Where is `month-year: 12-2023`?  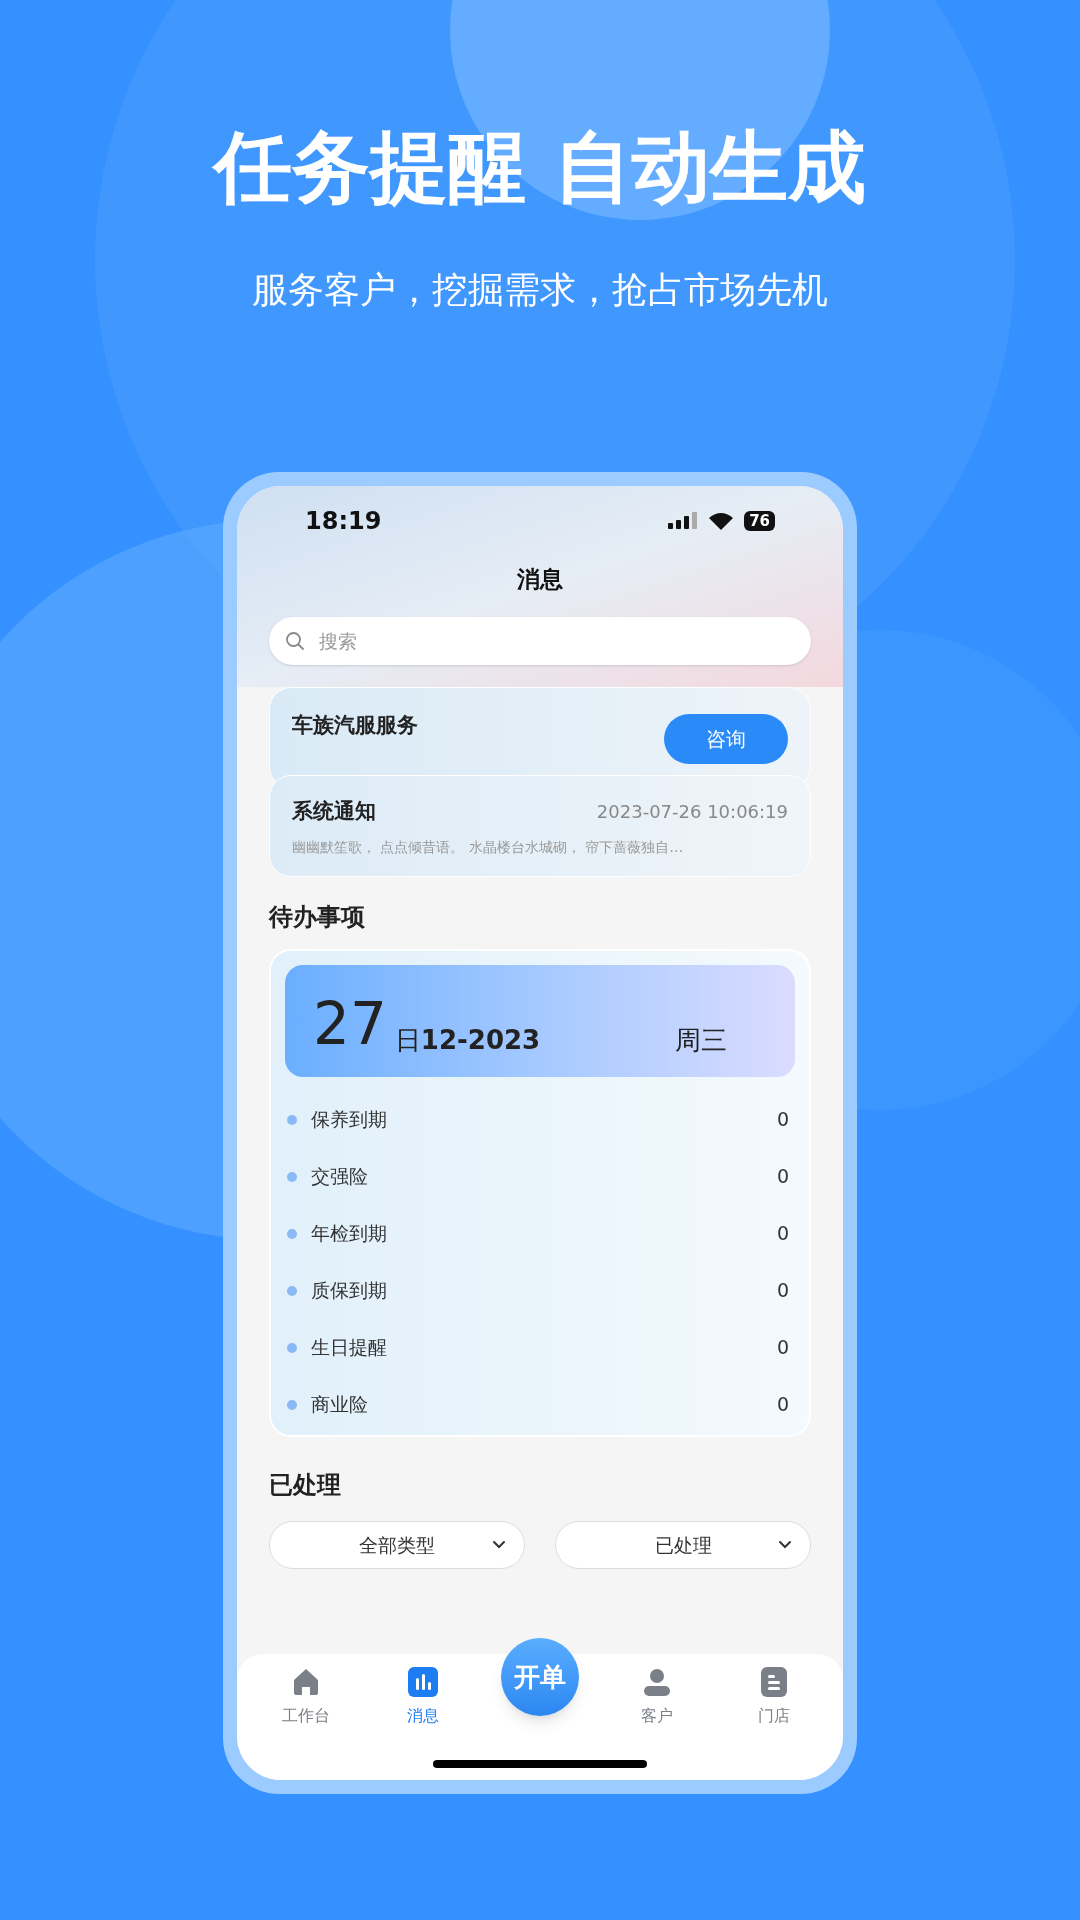 month-year: 12-2023 is located at coordinates (480, 1040).